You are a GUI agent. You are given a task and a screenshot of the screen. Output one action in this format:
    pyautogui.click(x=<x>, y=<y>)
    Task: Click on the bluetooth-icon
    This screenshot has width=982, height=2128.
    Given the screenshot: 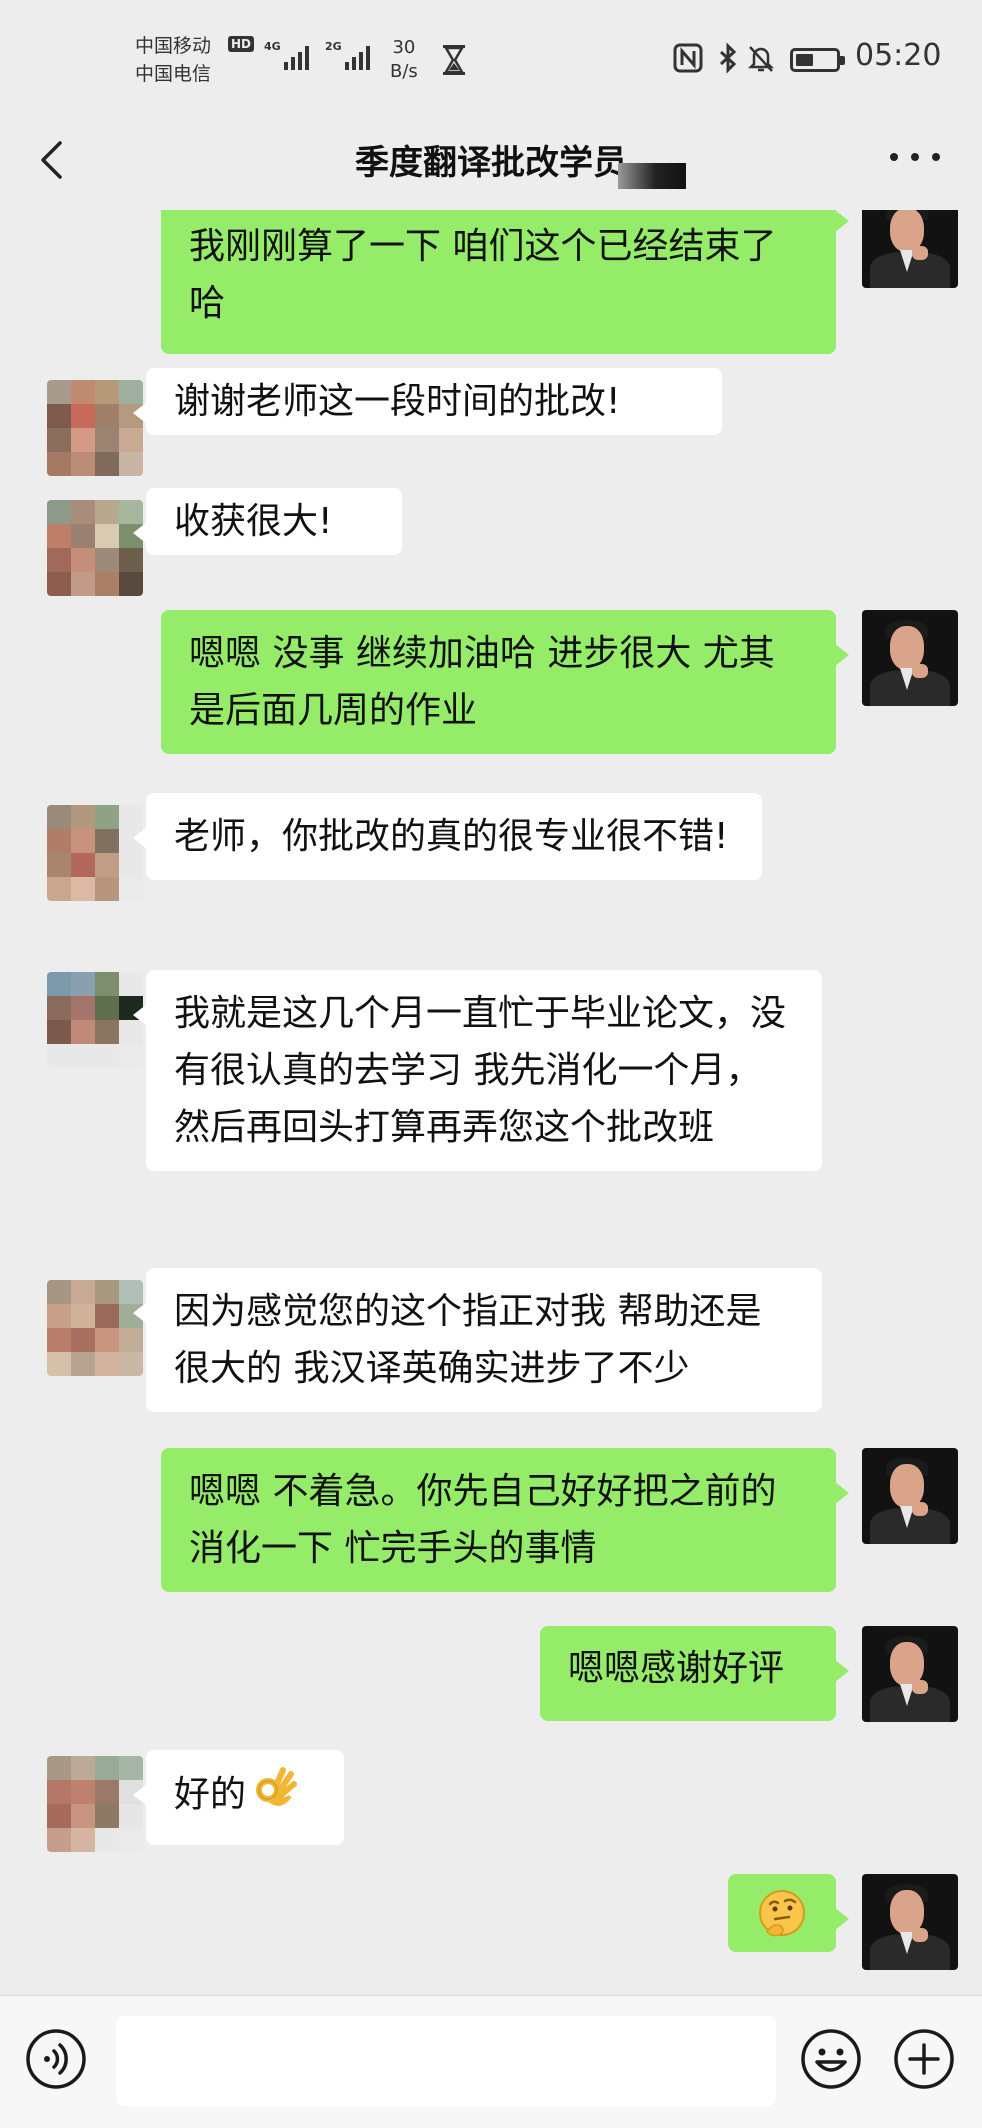 What is the action you would take?
    pyautogui.click(x=728, y=58)
    